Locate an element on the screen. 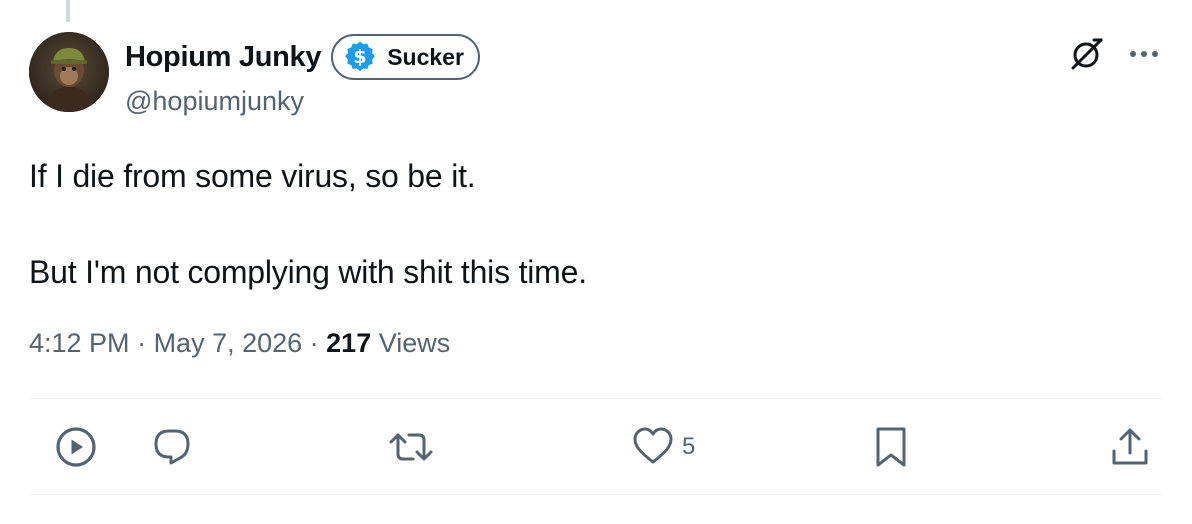 The width and height of the screenshot is (1192, 524). share-icon is located at coordinates (1130, 446).